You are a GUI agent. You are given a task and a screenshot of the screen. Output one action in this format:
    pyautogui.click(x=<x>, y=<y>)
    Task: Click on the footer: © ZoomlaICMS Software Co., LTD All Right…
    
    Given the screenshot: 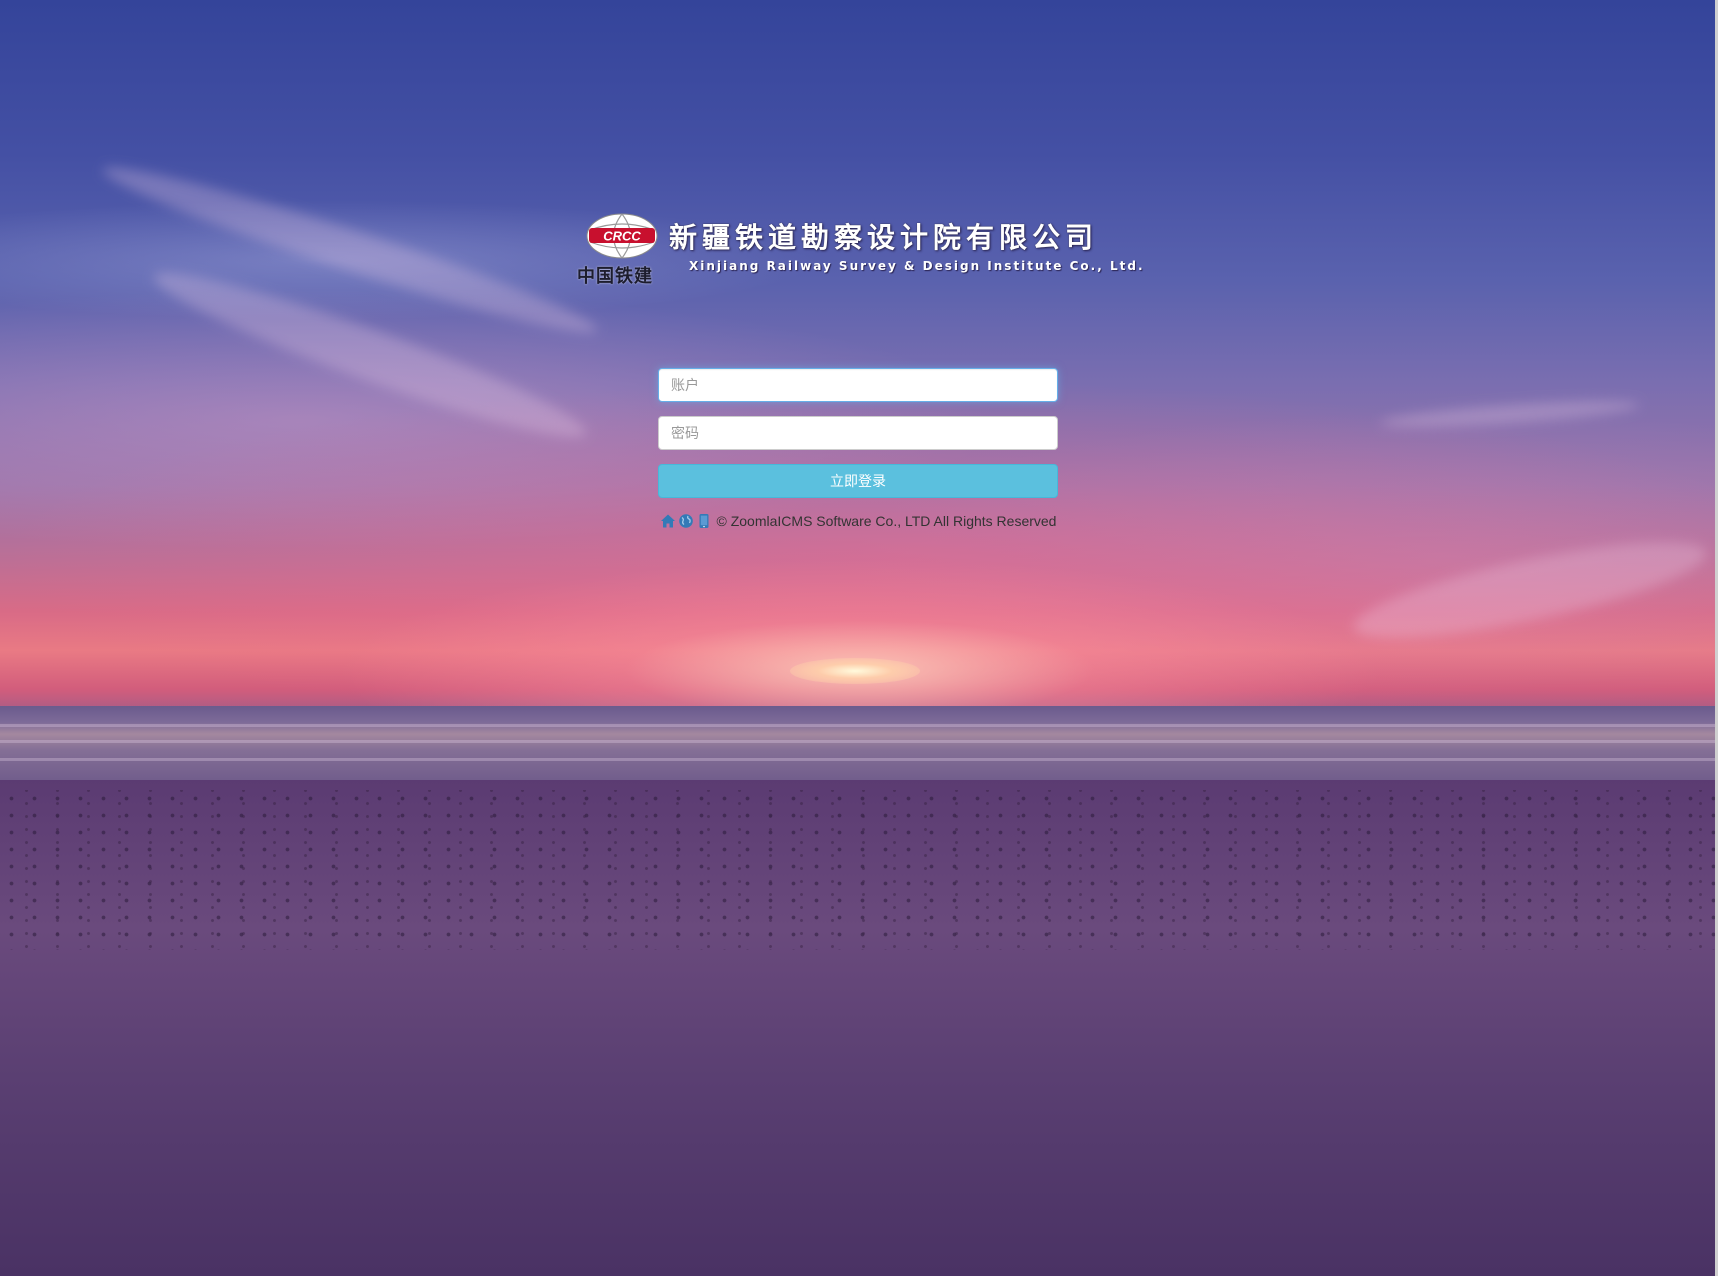 What is the action you would take?
    pyautogui.click(x=858, y=521)
    